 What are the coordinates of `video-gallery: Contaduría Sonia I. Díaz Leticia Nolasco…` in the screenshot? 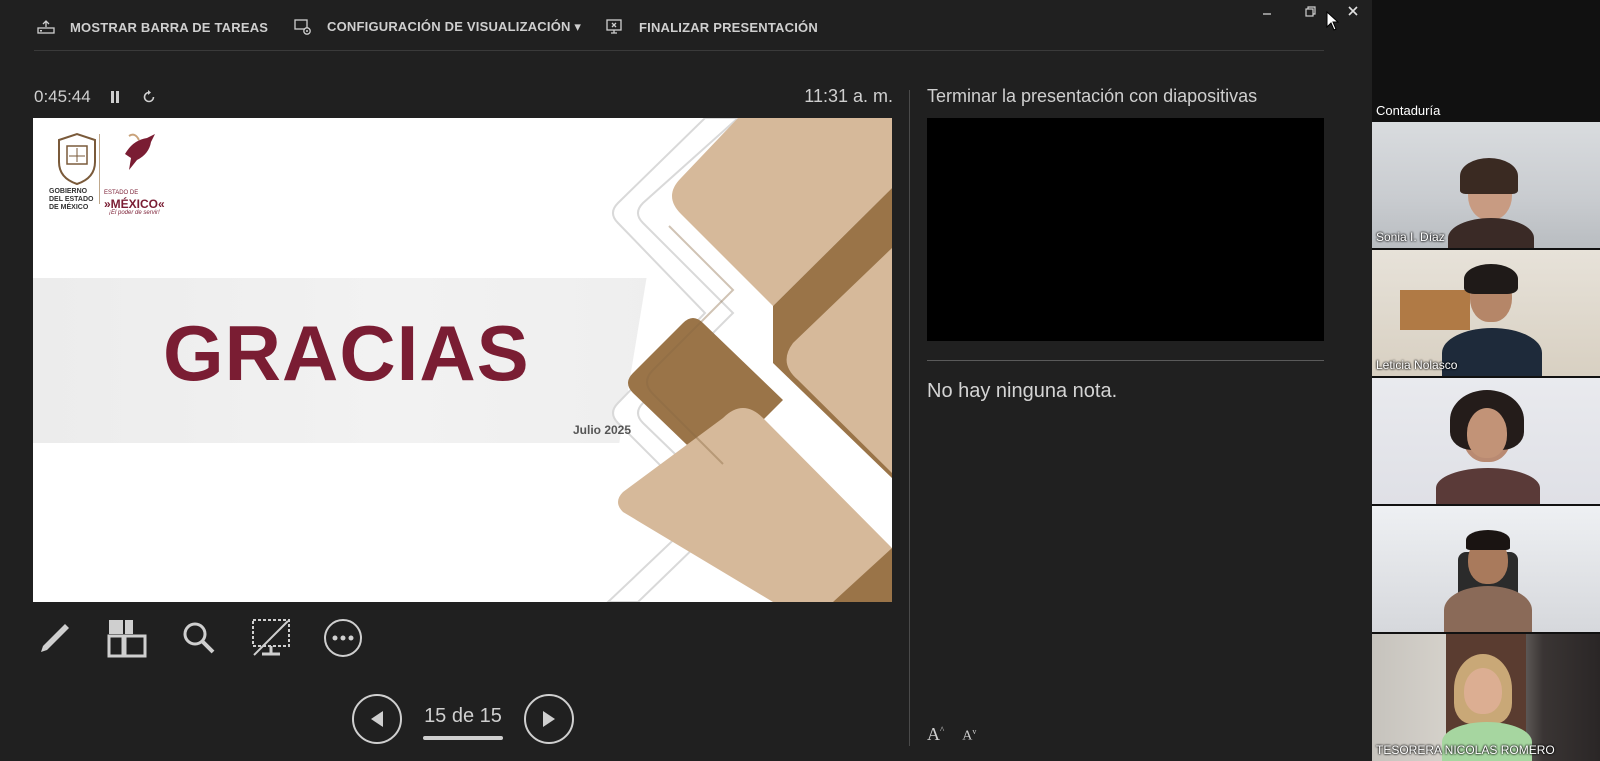 It's located at (1486, 380).